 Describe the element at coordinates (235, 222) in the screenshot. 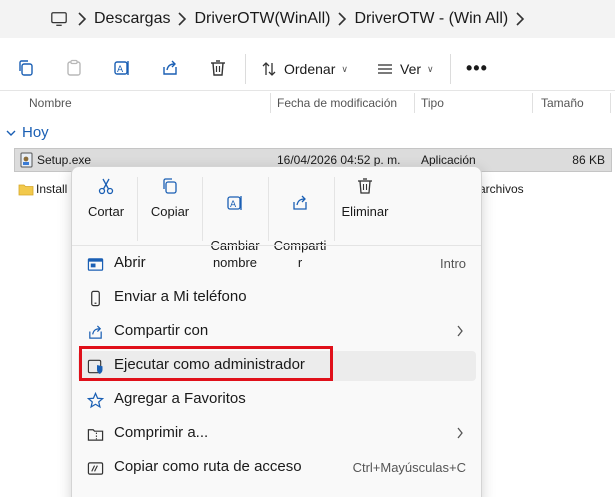

I see `rename-button: A Cambiar nombre` at that location.